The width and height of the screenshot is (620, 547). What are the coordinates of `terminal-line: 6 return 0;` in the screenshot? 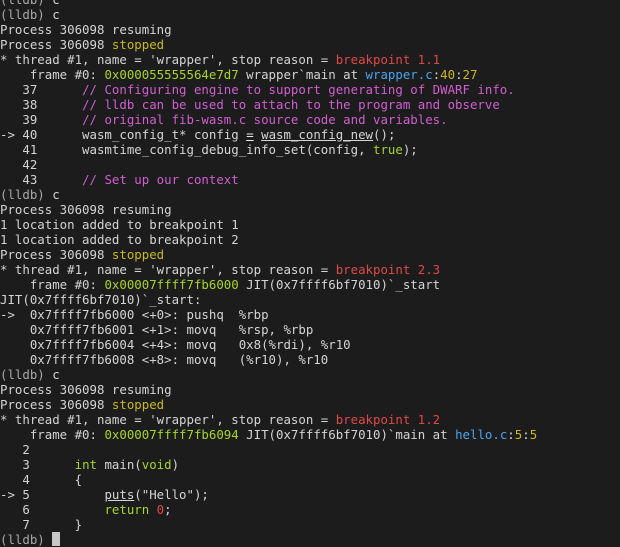 It's located at (310, 509).